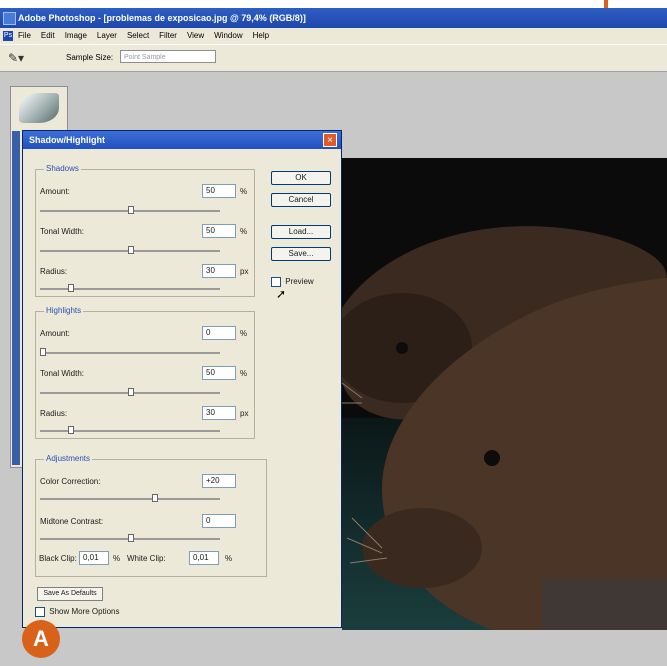  I want to click on dialog-title: Shadow/Highlight, so click(182, 140).